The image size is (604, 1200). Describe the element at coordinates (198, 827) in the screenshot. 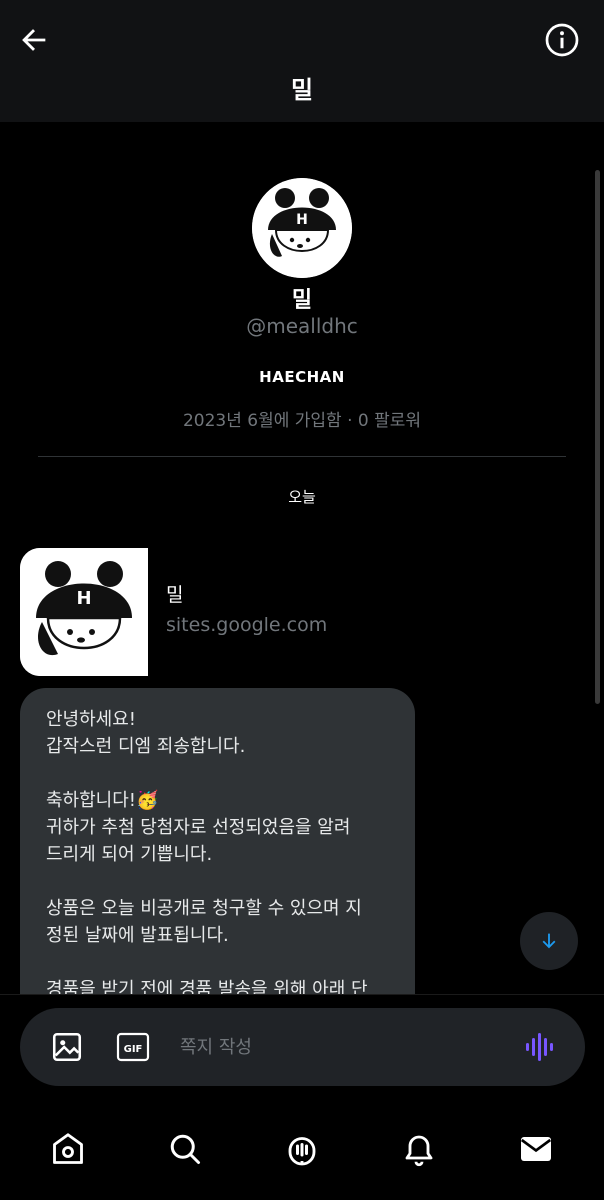

I see `message-line: 귀하가 추첨 당첨자로 선정되었음을 알려` at that location.